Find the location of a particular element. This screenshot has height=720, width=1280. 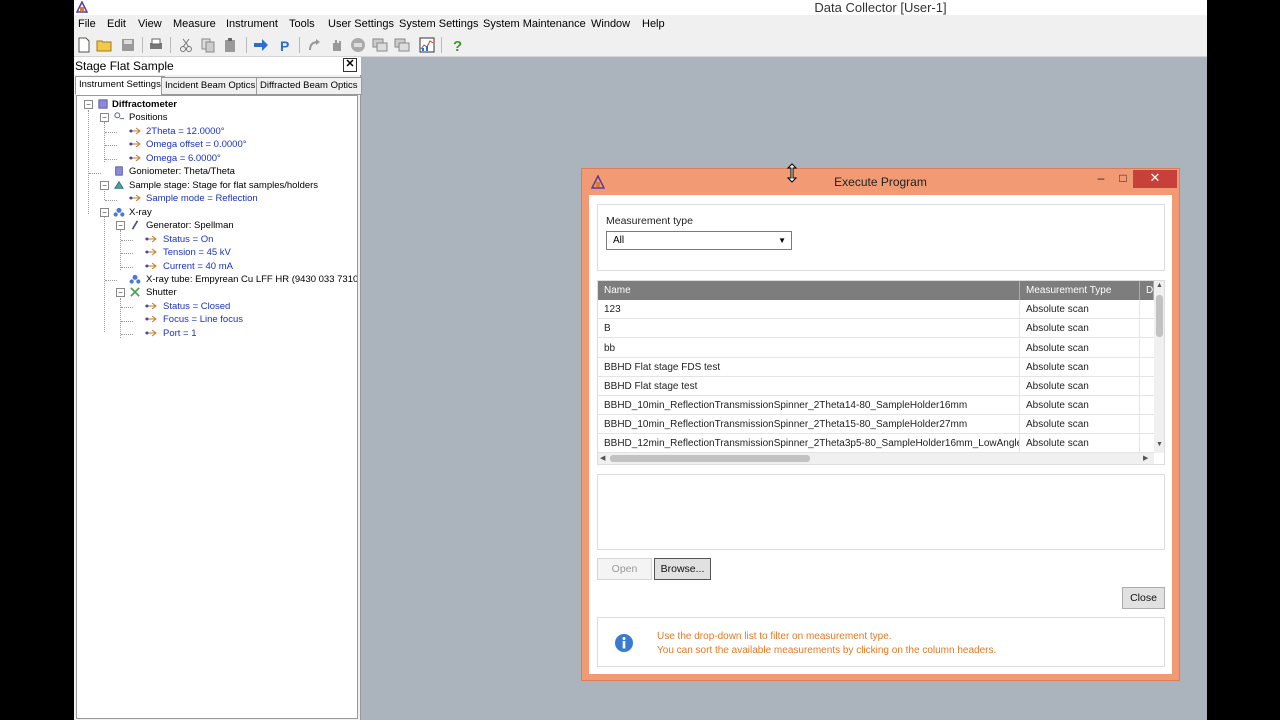

window2-icon is located at coordinates (402, 45).